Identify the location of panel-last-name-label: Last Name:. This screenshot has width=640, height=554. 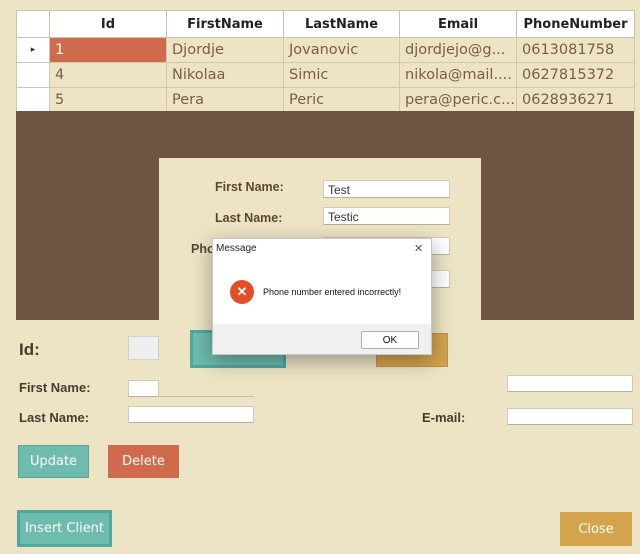
(249, 218).